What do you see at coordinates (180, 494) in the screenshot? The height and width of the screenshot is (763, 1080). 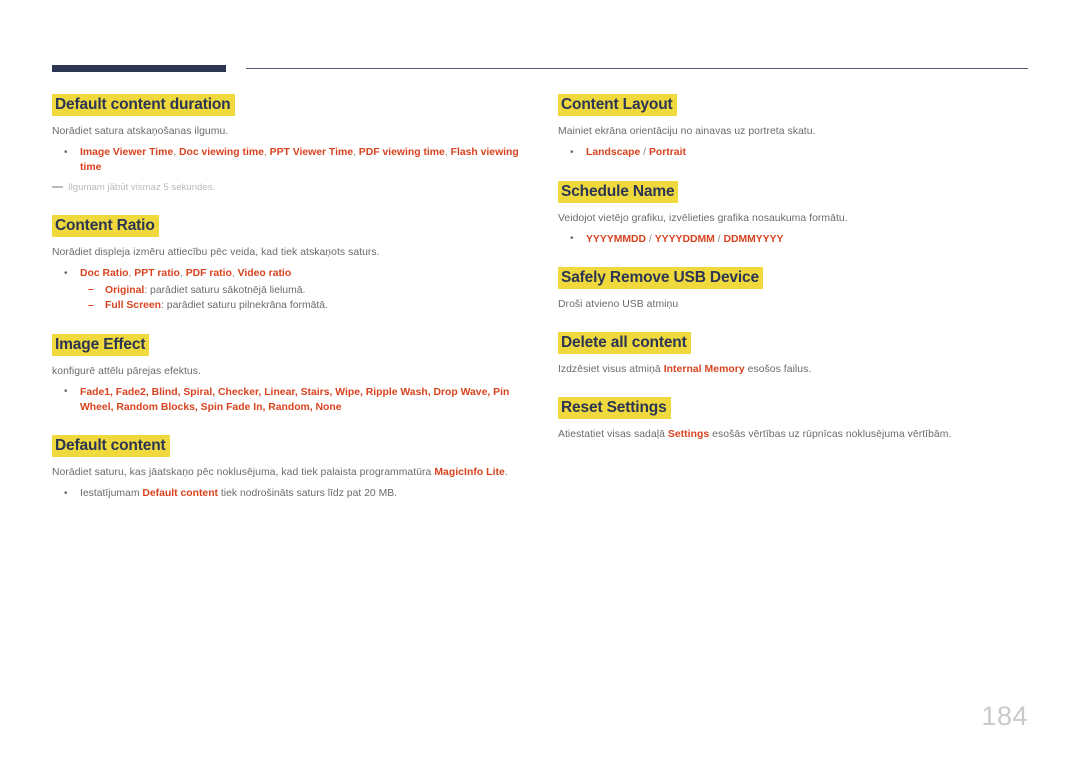 I see `setting-default-content: Default content` at bounding box center [180, 494].